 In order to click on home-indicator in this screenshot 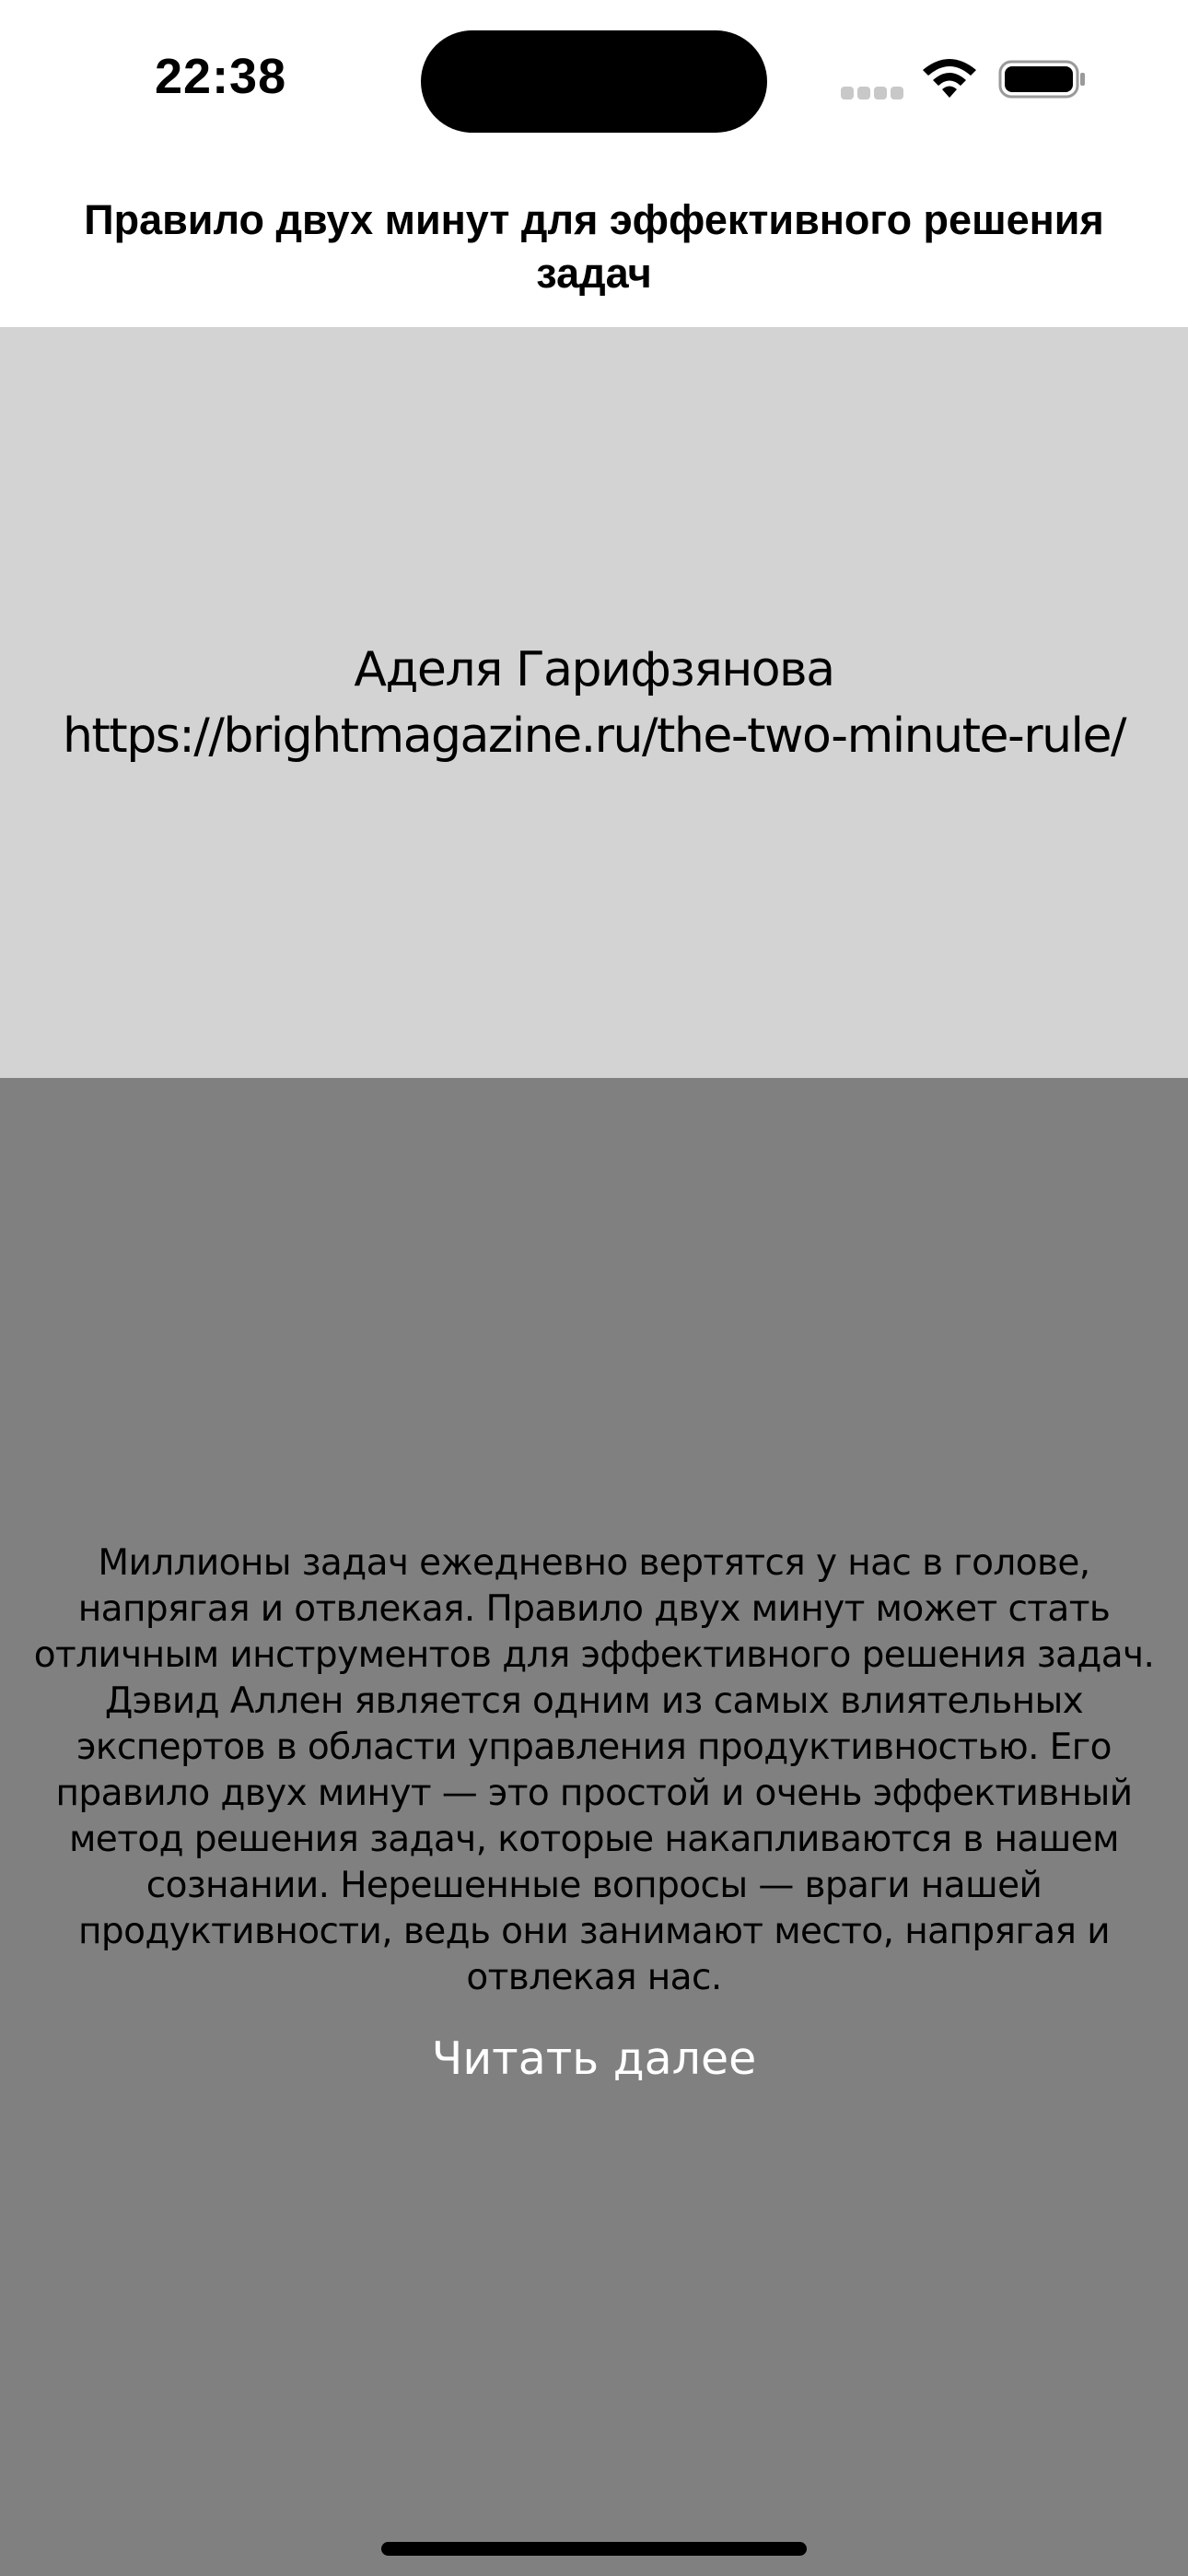, I will do `click(594, 2549)`.